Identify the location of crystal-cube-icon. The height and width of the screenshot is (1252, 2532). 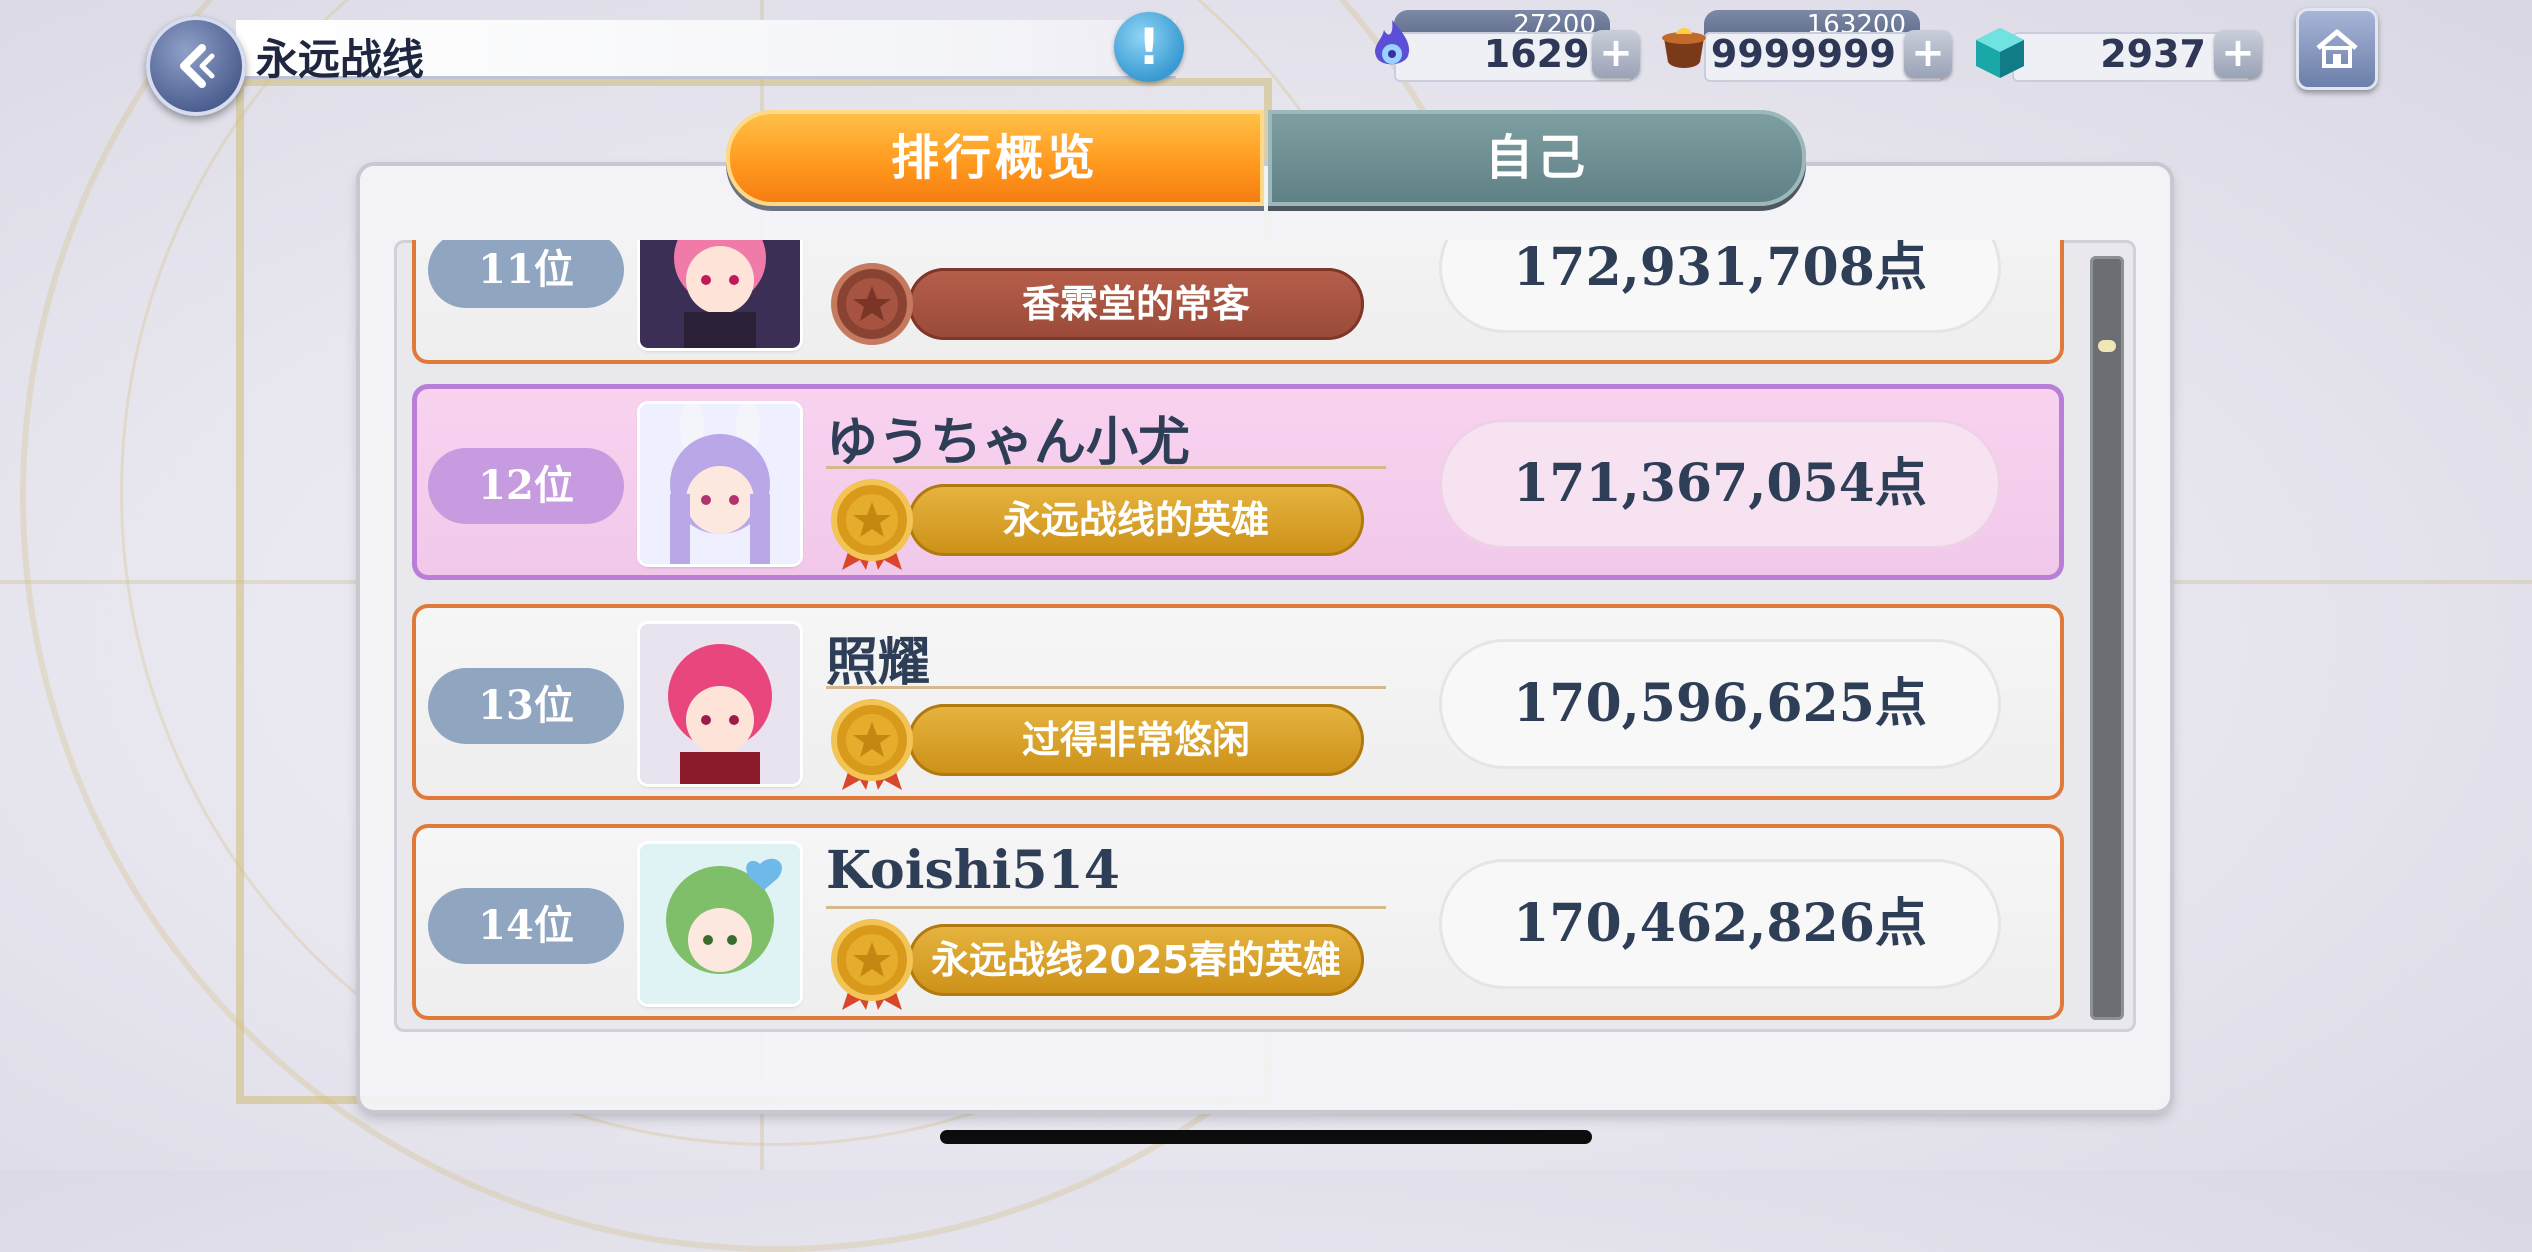
(2000, 53).